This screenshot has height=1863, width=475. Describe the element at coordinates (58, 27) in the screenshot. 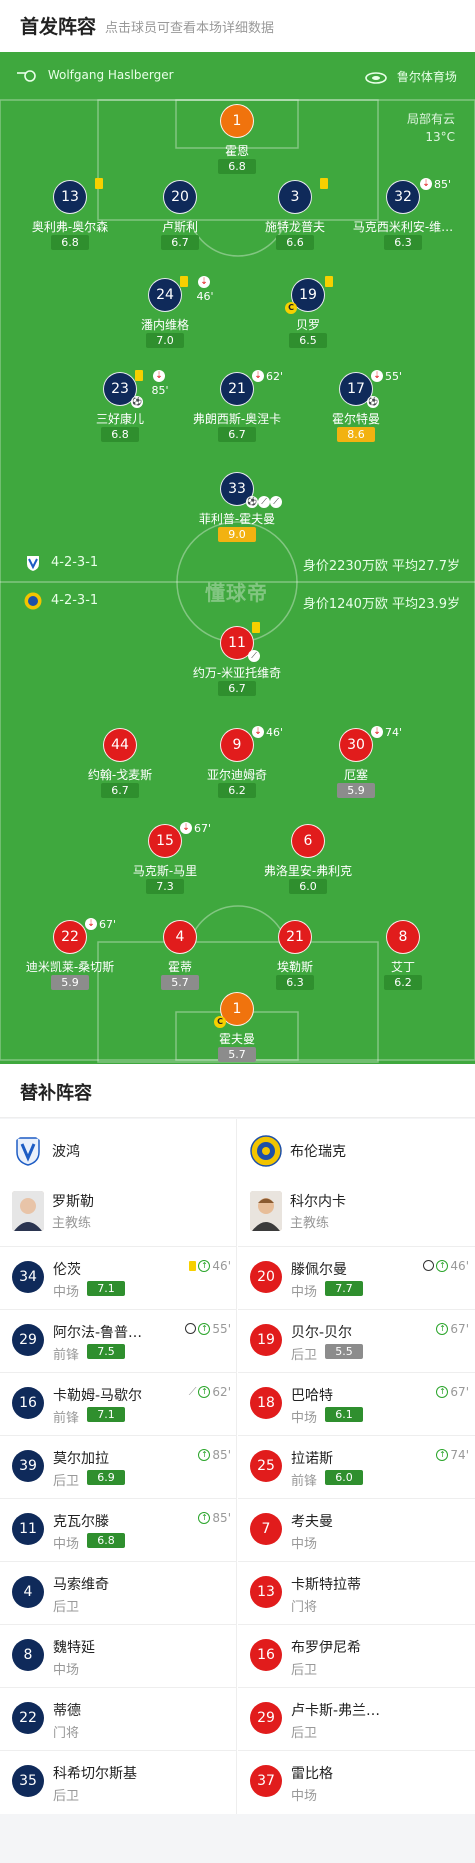

I see `page-title: 首发阵容` at that location.